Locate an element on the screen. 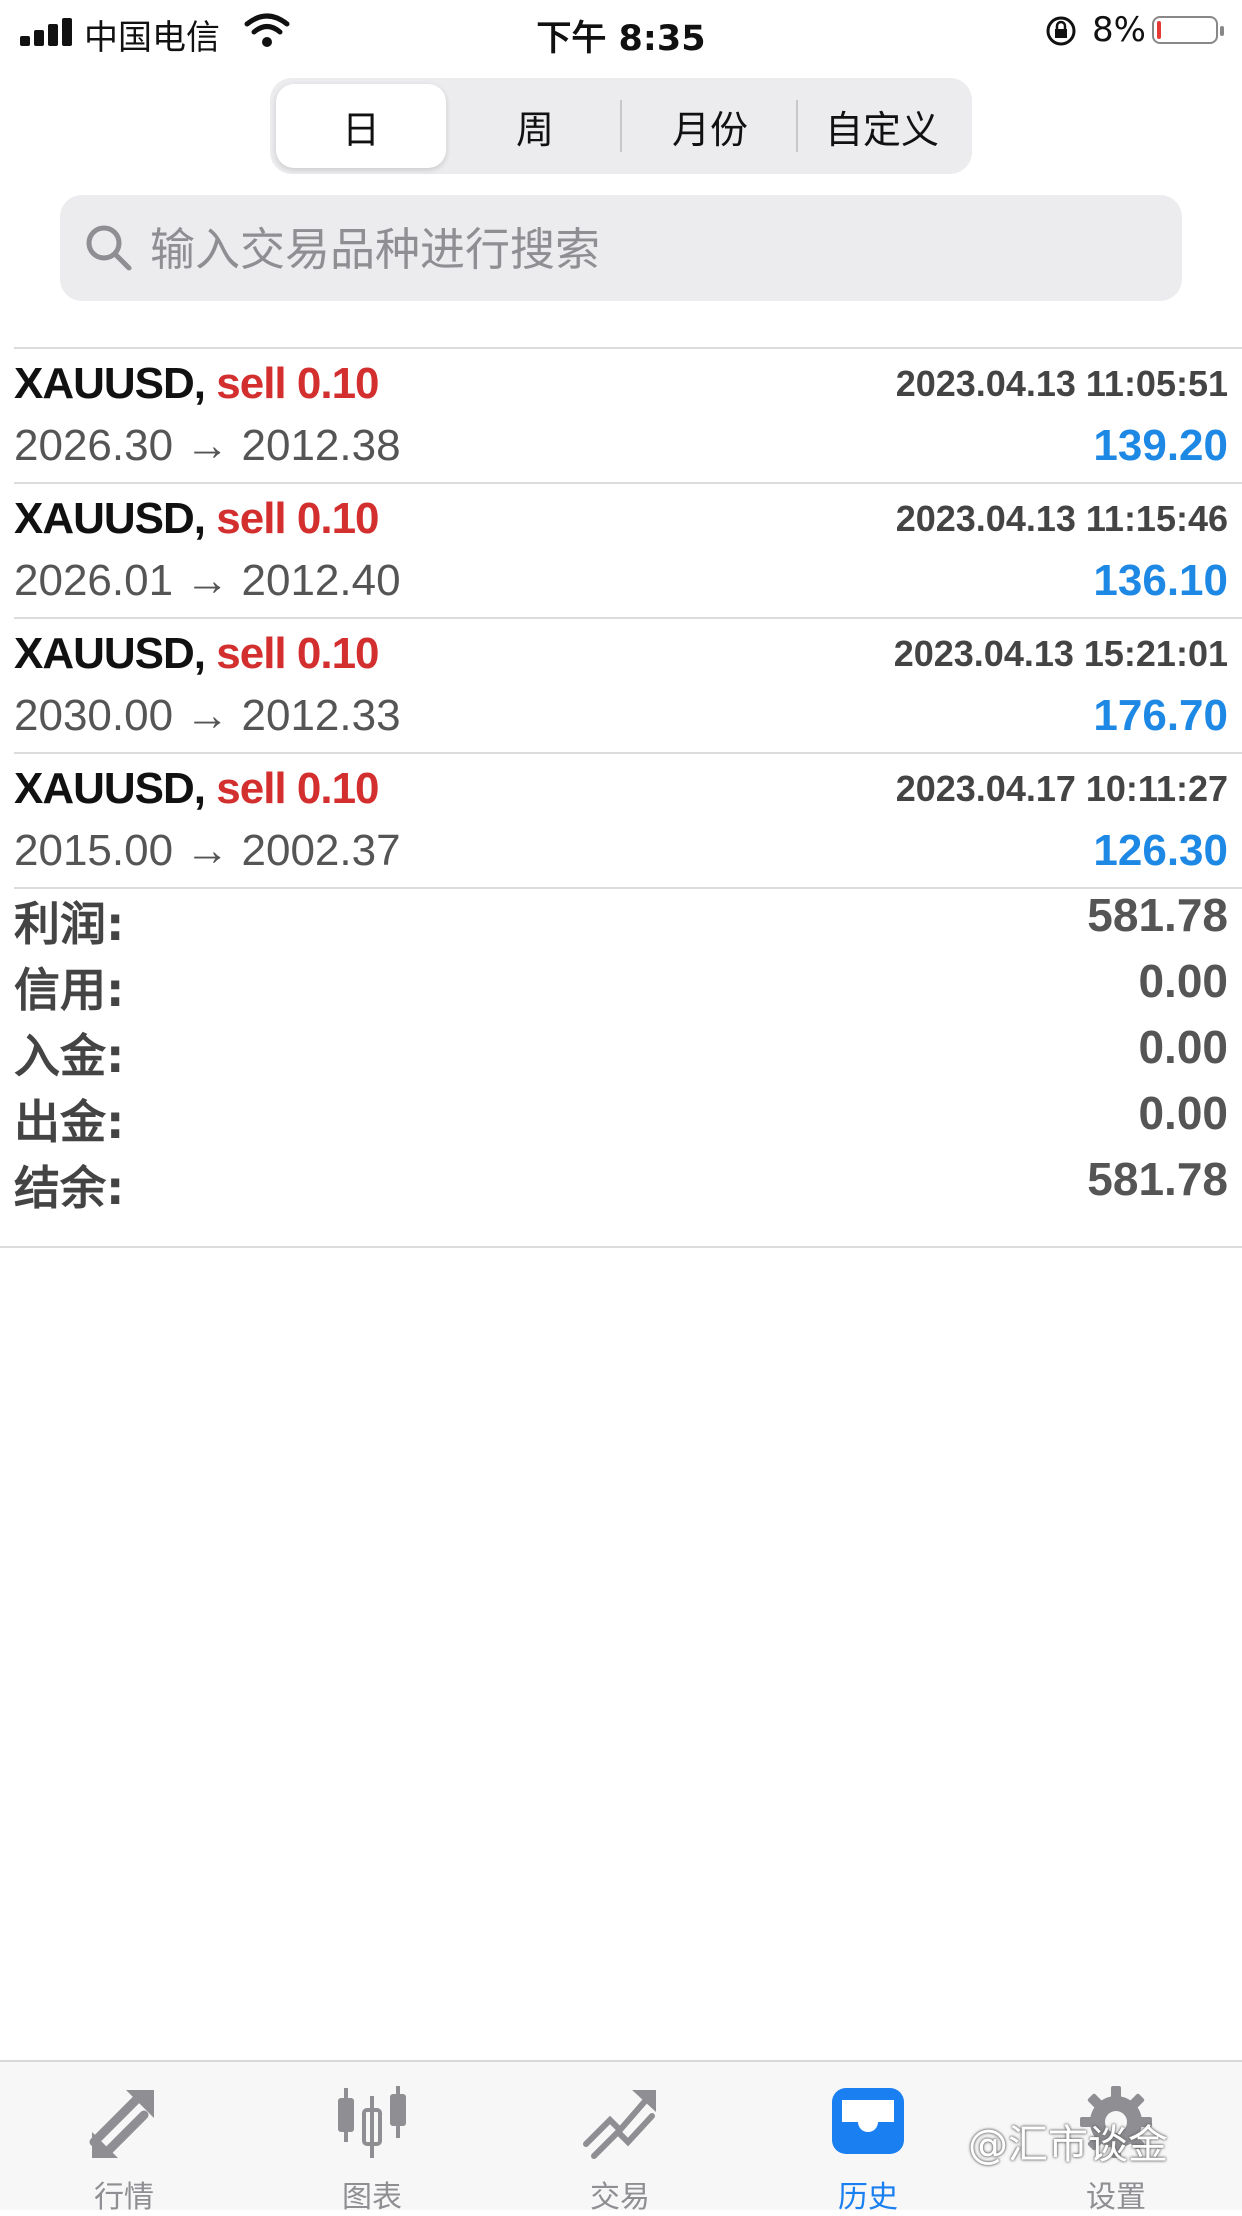 This screenshot has width=1242, height=2216. tab-label: 历史 is located at coordinates (868, 2197).